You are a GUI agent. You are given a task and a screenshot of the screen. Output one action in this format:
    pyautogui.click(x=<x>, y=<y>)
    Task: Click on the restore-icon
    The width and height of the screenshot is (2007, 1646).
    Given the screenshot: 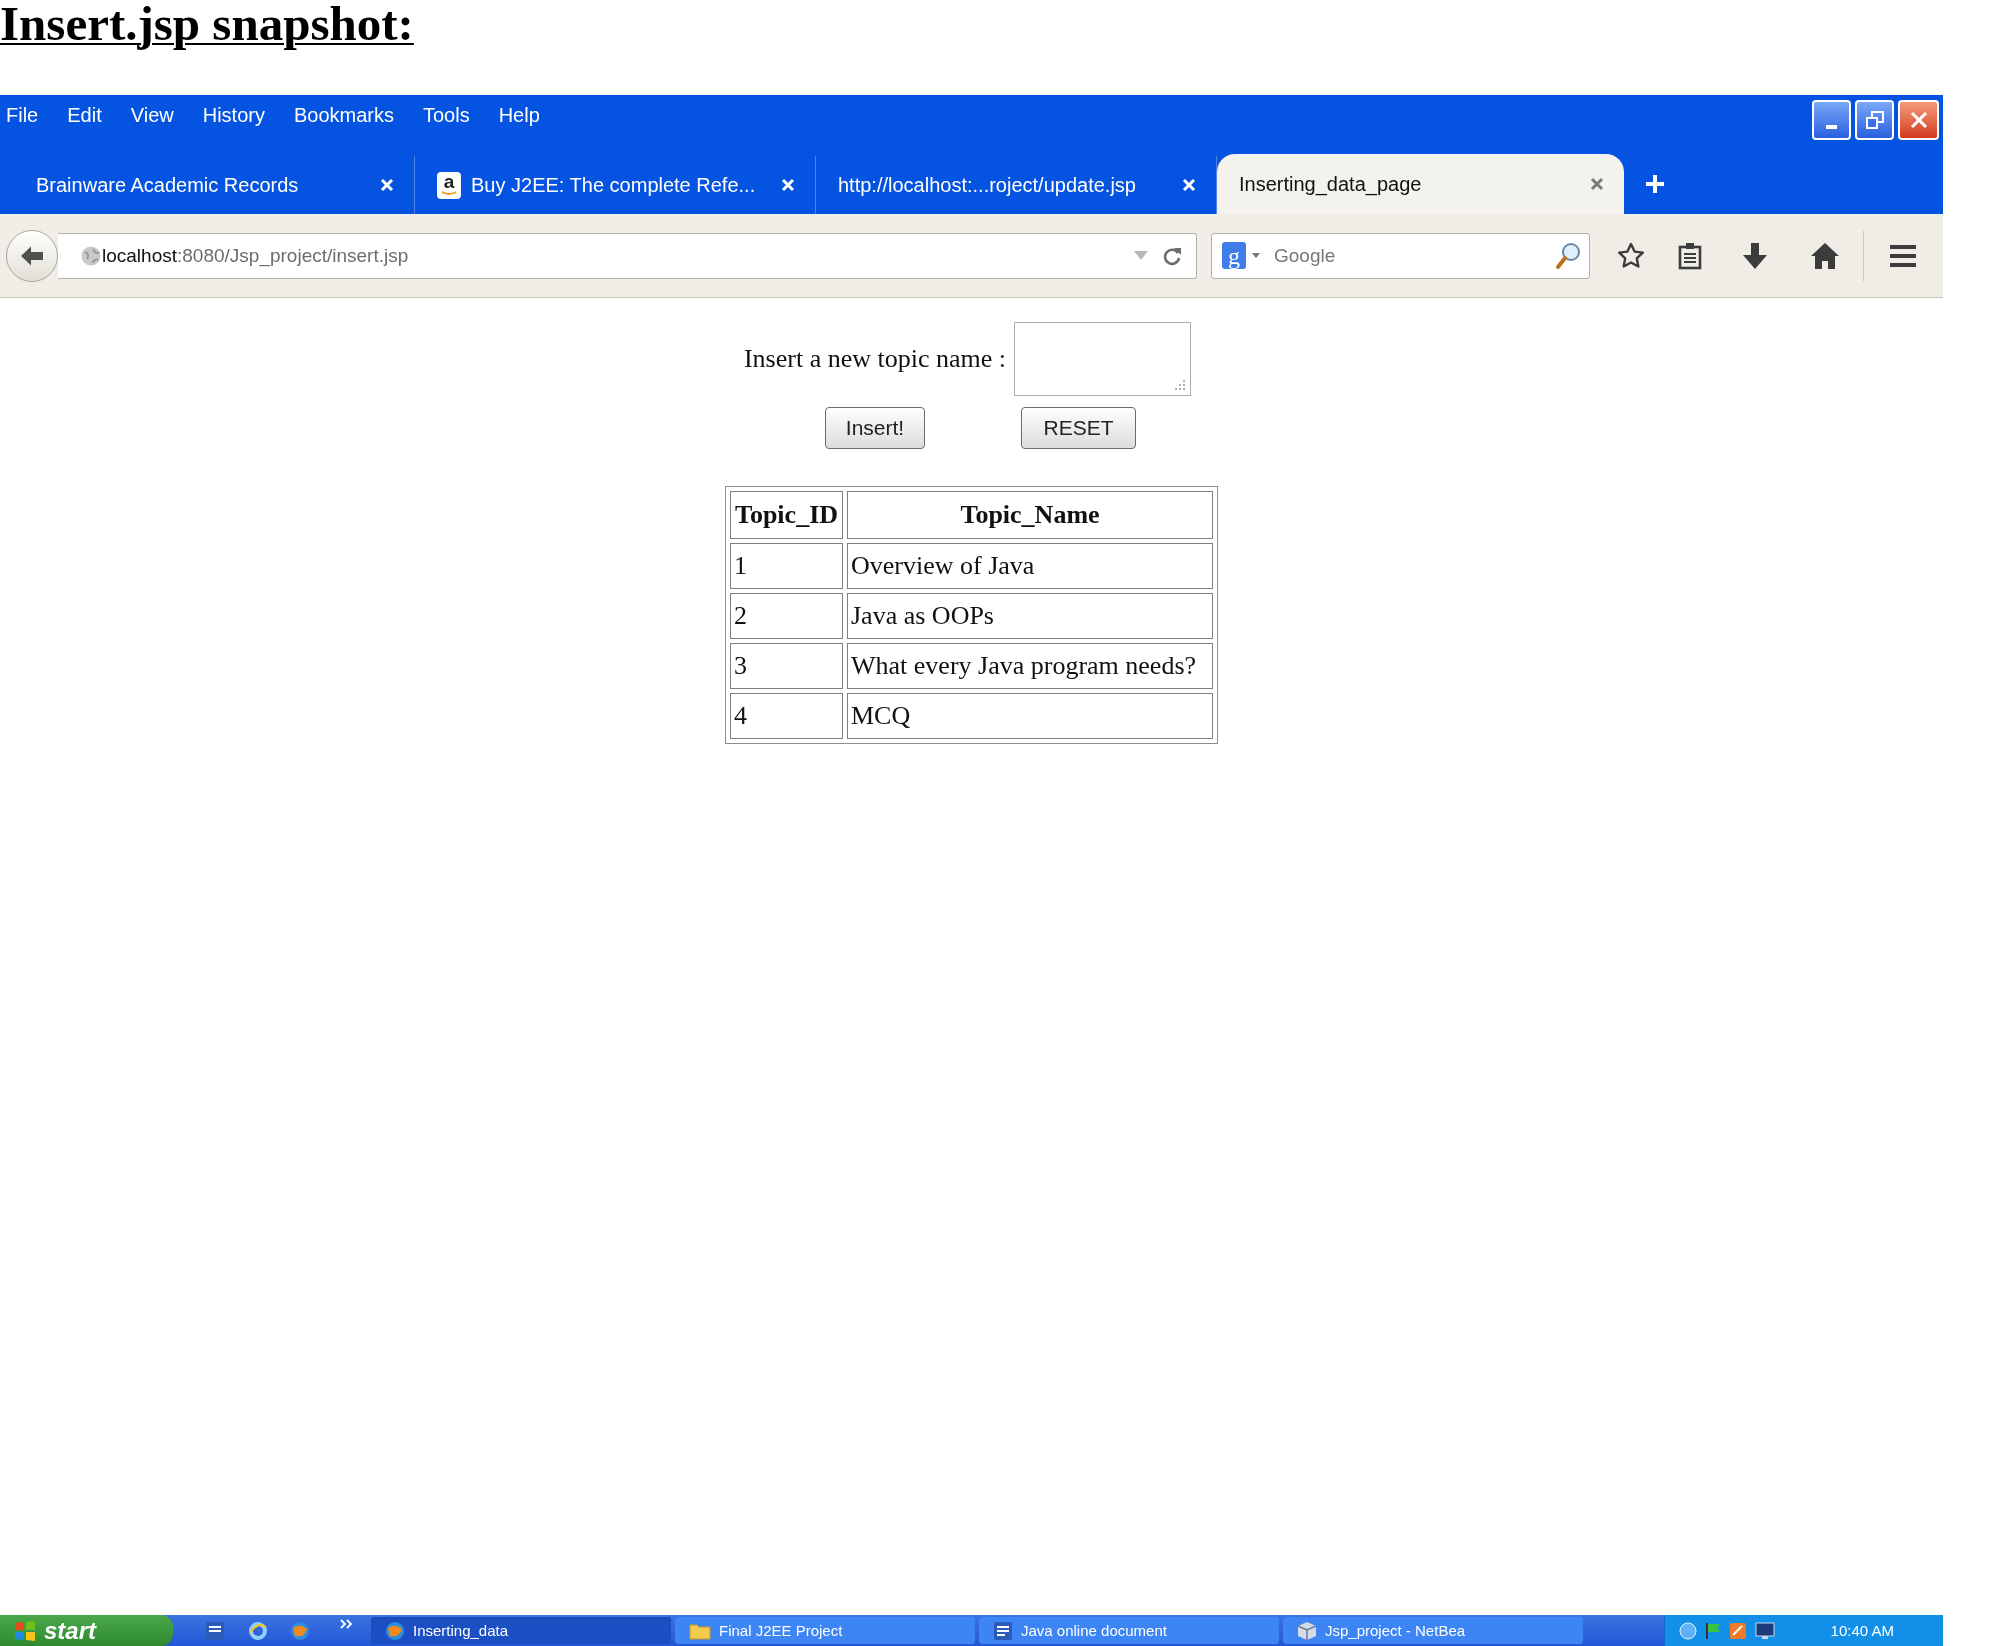 What is the action you would take?
    pyautogui.click(x=1874, y=120)
    